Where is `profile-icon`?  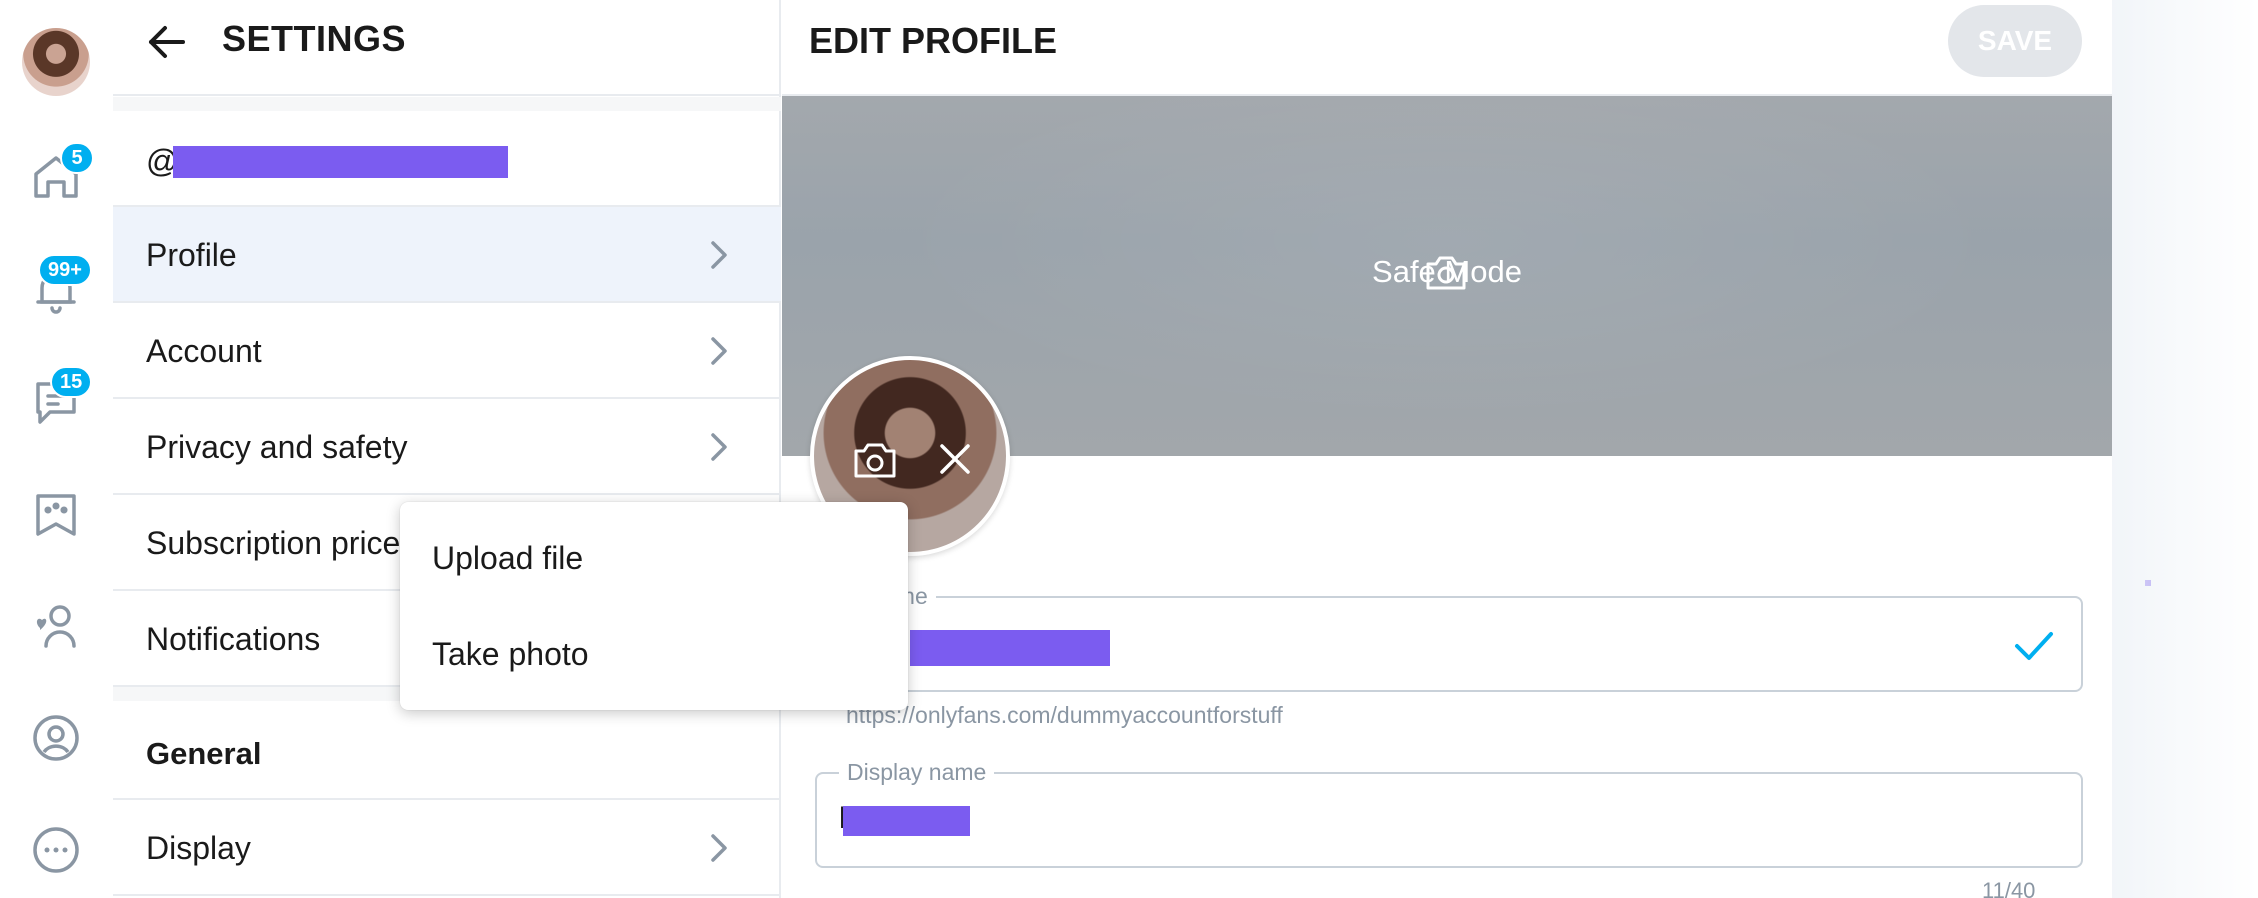
profile-icon is located at coordinates (56, 738).